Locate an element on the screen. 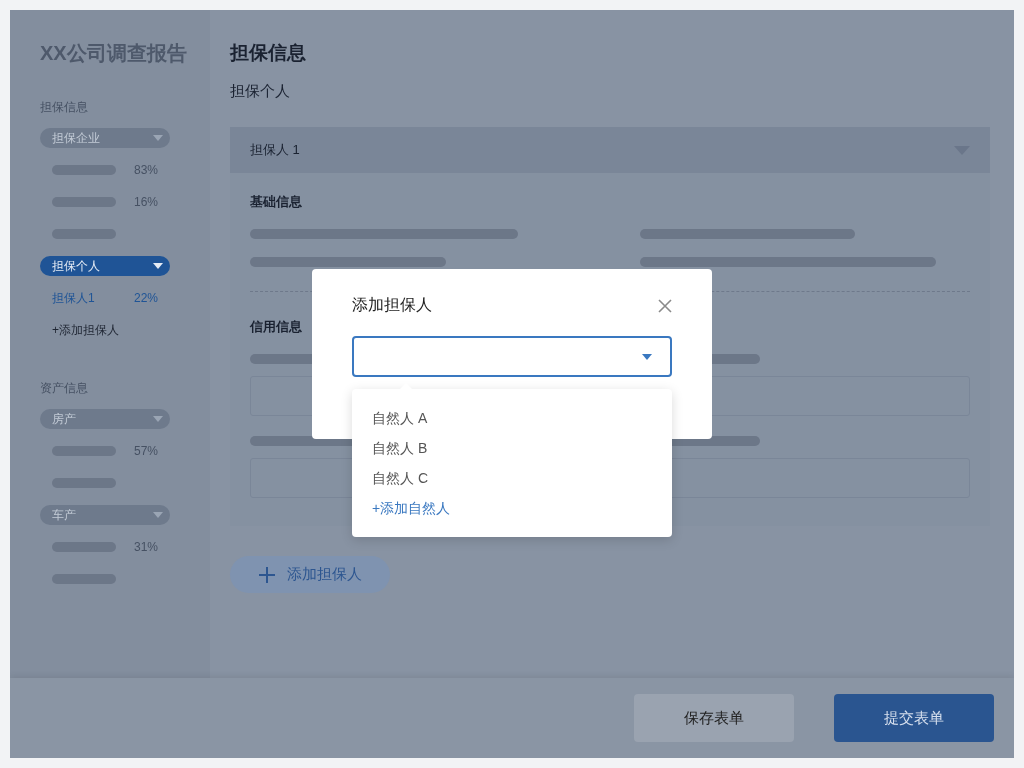  section-heading: 基础信息 is located at coordinates (276, 202).